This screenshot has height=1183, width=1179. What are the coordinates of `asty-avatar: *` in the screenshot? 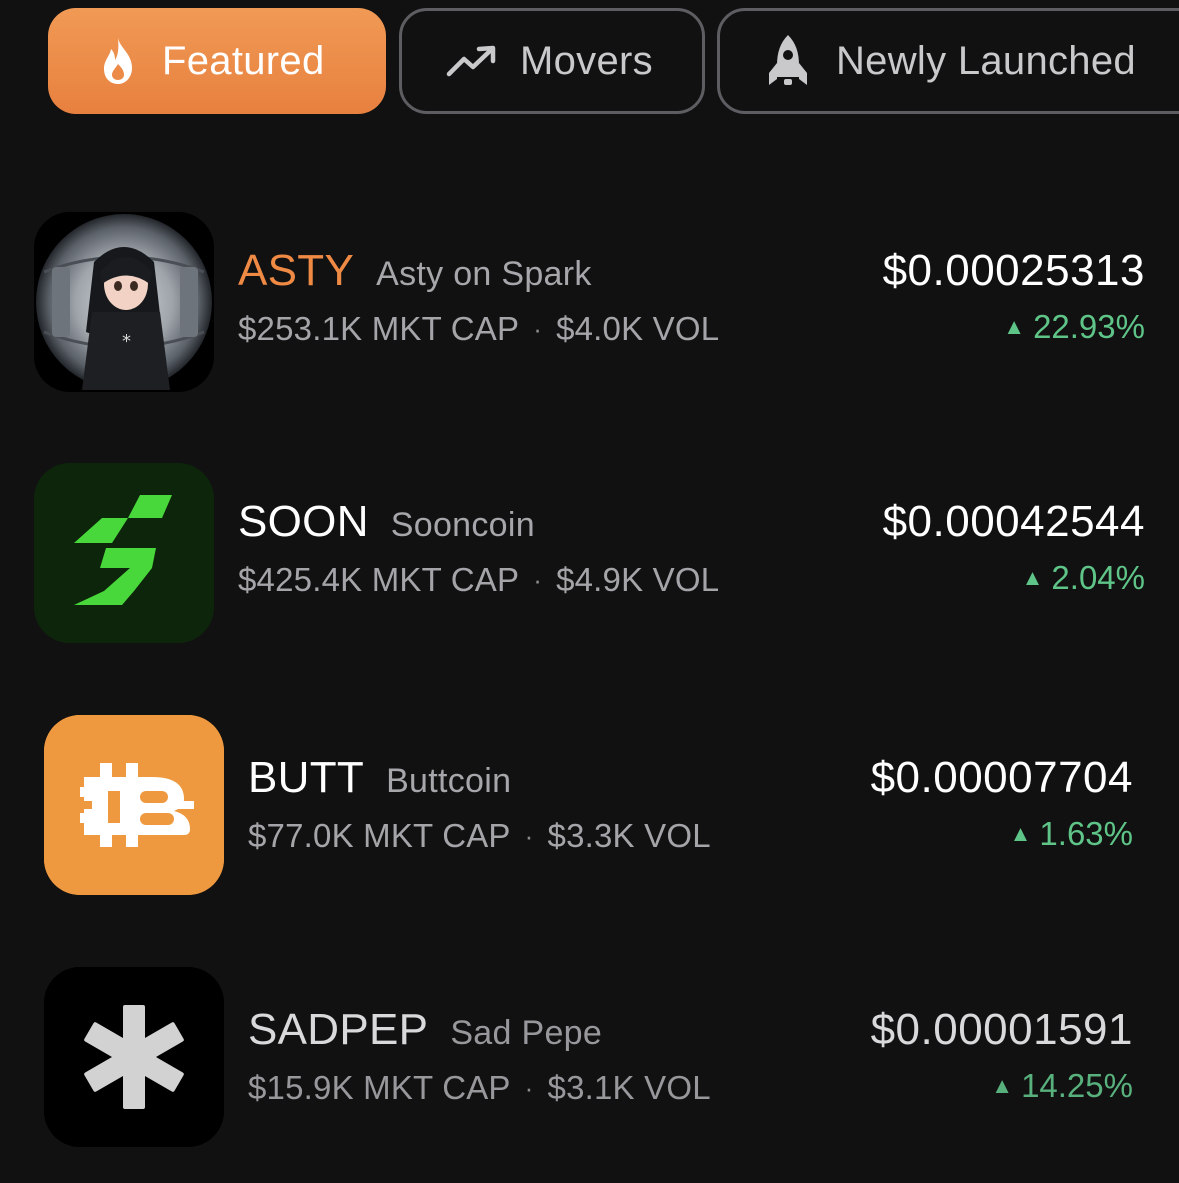 It's located at (124, 302).